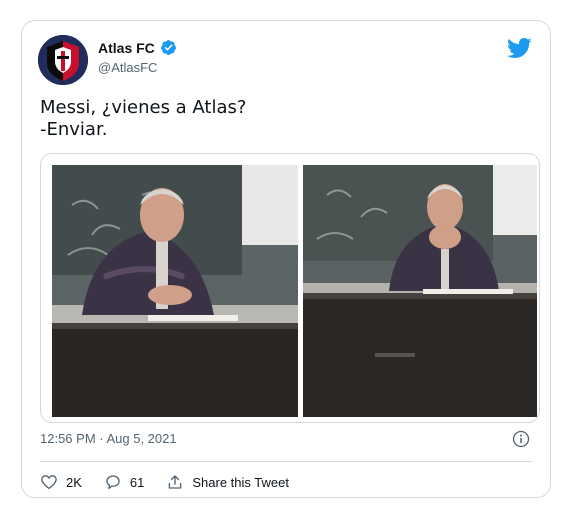  What do you see at coordinates (521, 439) in the screenshot?
I see `info-icon` at bounding box center [521, 439].